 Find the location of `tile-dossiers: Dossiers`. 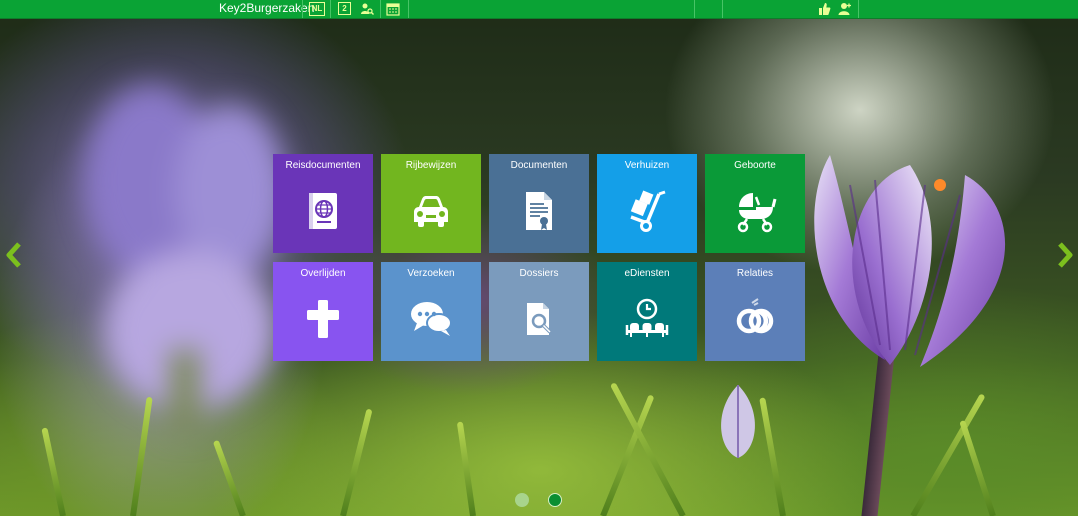

tile-dossiers: Dossiers is located at coordinates (539, 311).